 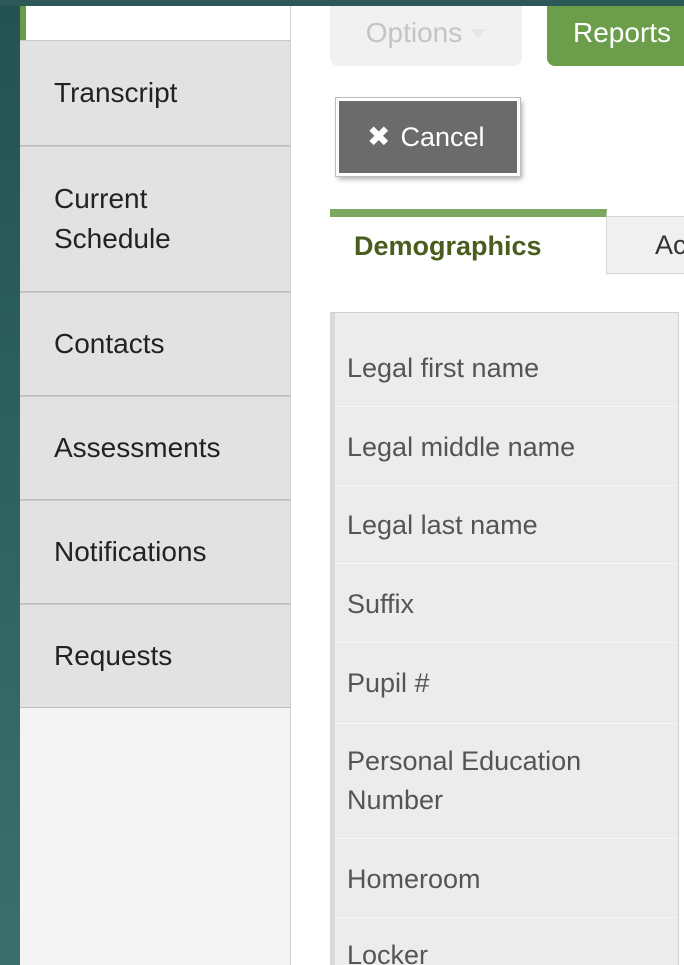 I want to click on field-label-legal-first-name: Legal first name, so click(x=443, y=368).